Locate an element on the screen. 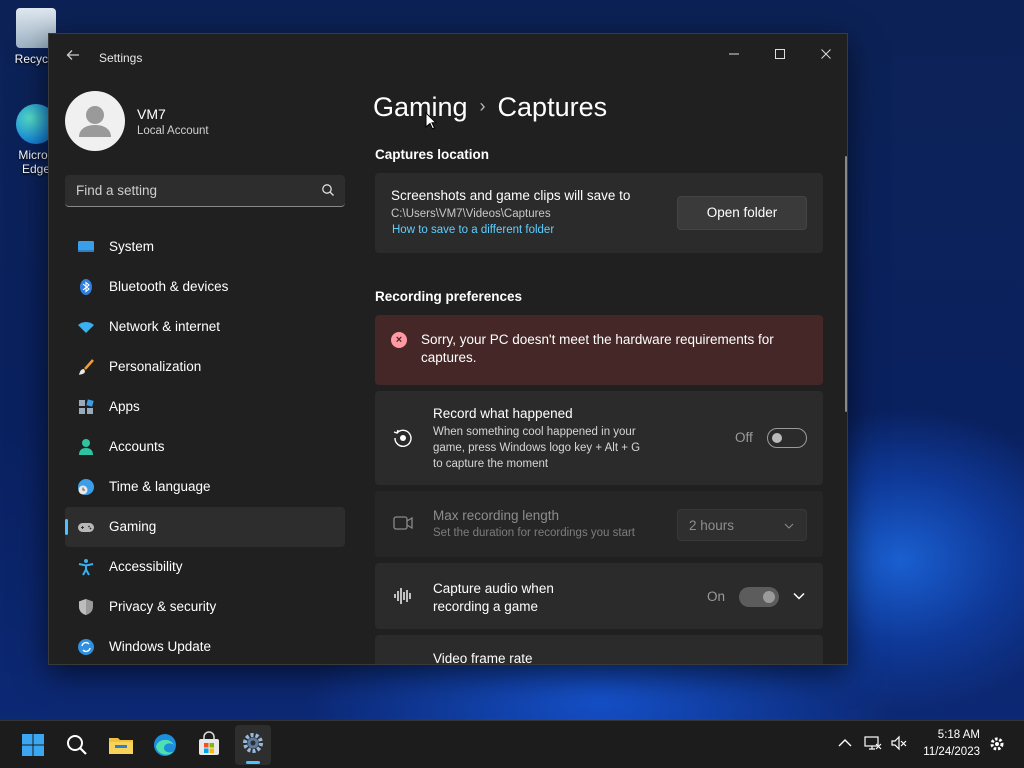 Image resolution: width=1024 pixels, height=768 pixels. sidebar-item-bluetooth: Bluetooth & devices is located at coordinates (205, 287).